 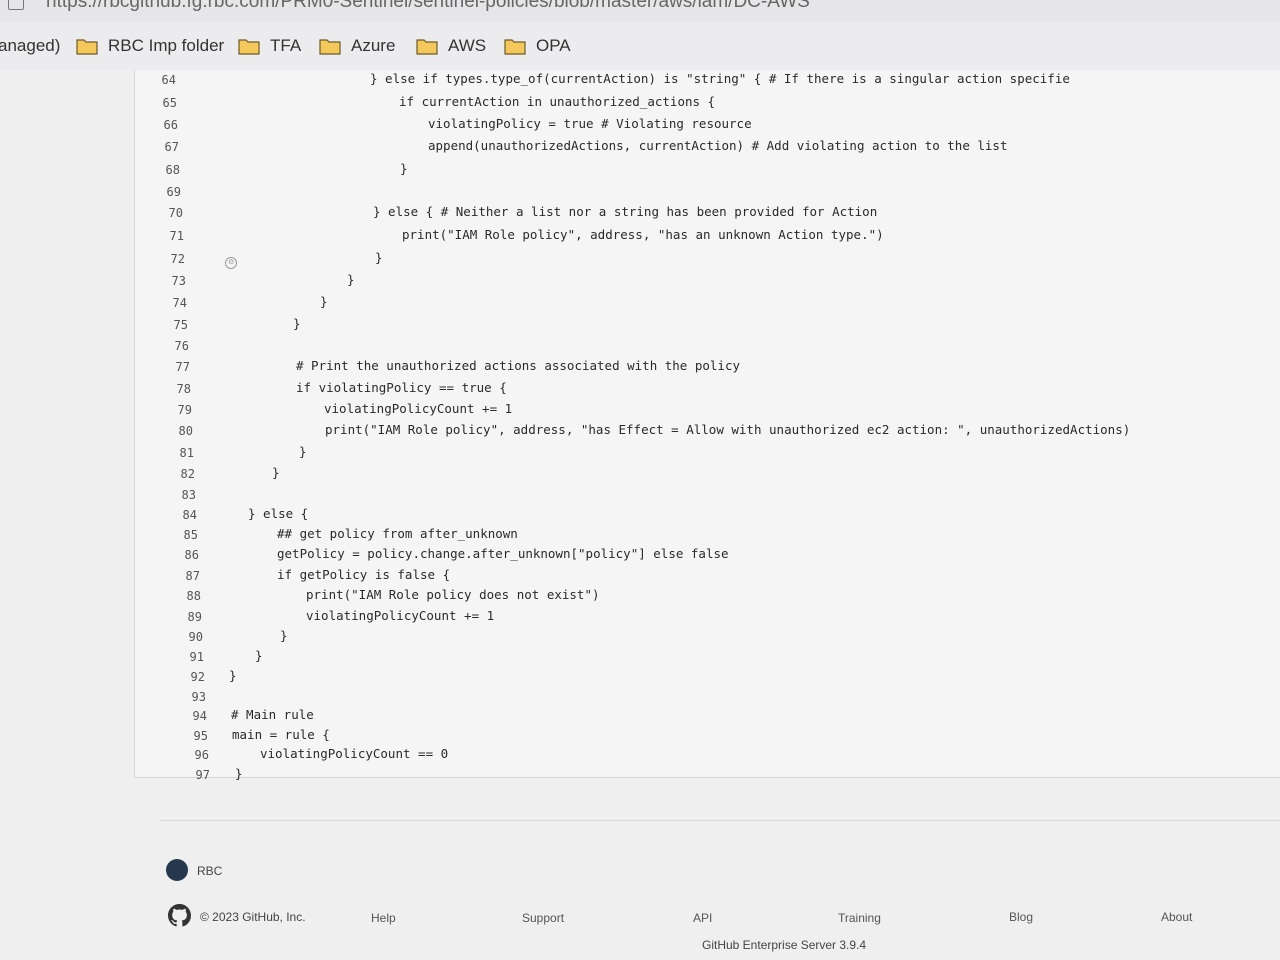 What do you see at coordinates (640, 46) in the screenshot?
I see `bookmarks-bar: anaged) RBC Imp folder TFA Azure AWS OPA` at bounding box center [640, 46].